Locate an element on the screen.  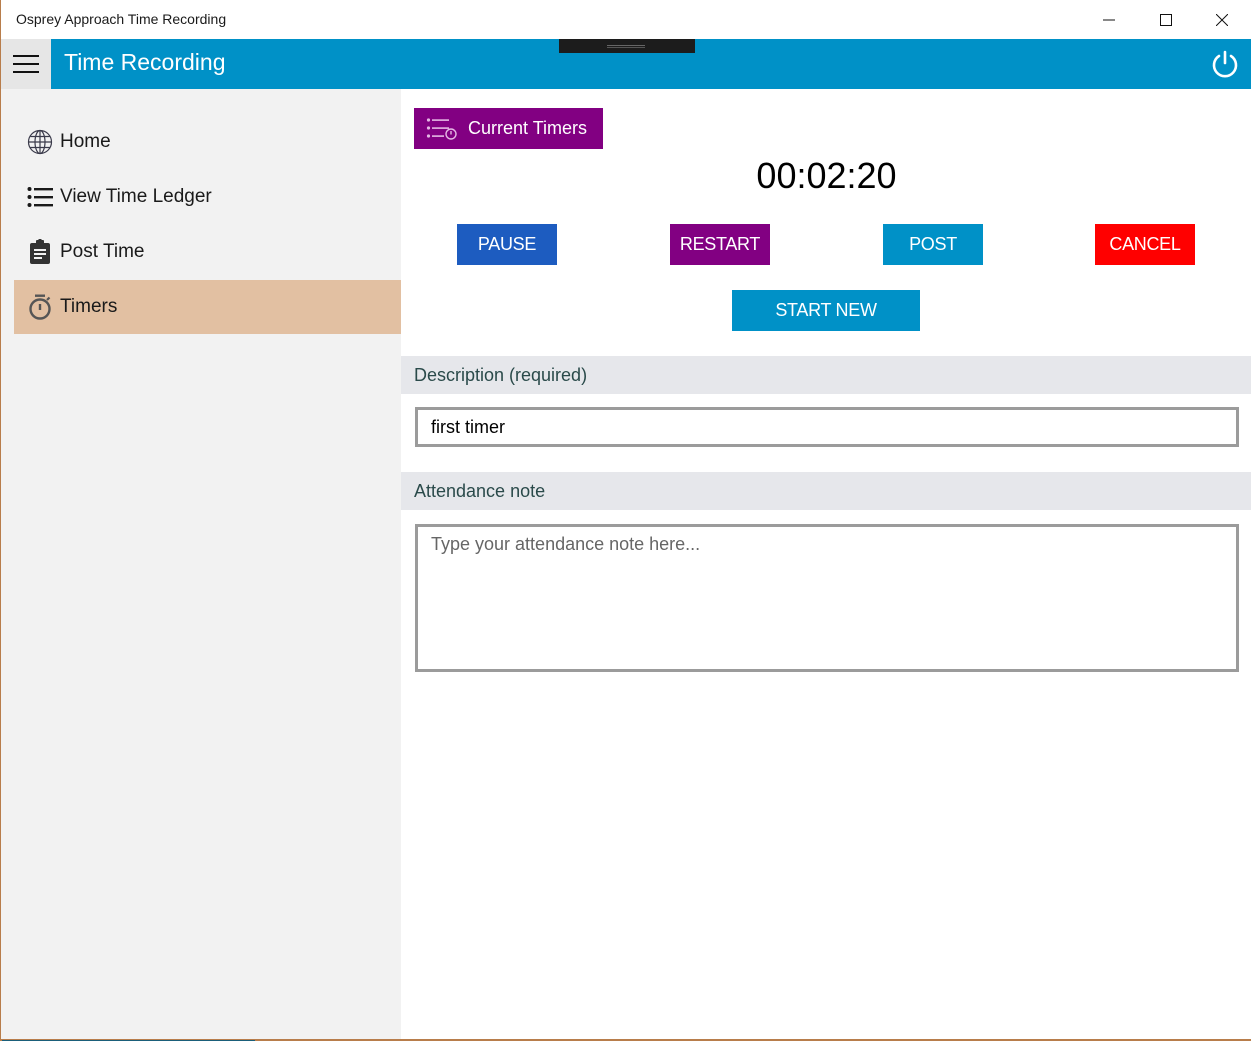
minimize-icon is located at coordinates (1109, 19).